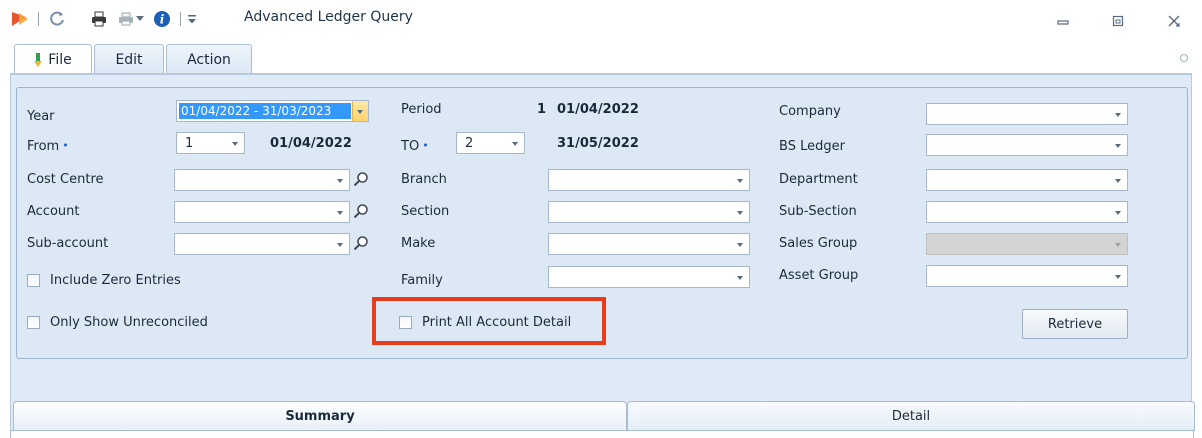 The height and width of the screenshot is (438, 1202). I want to click on make-dropdown, so click(649, 244).